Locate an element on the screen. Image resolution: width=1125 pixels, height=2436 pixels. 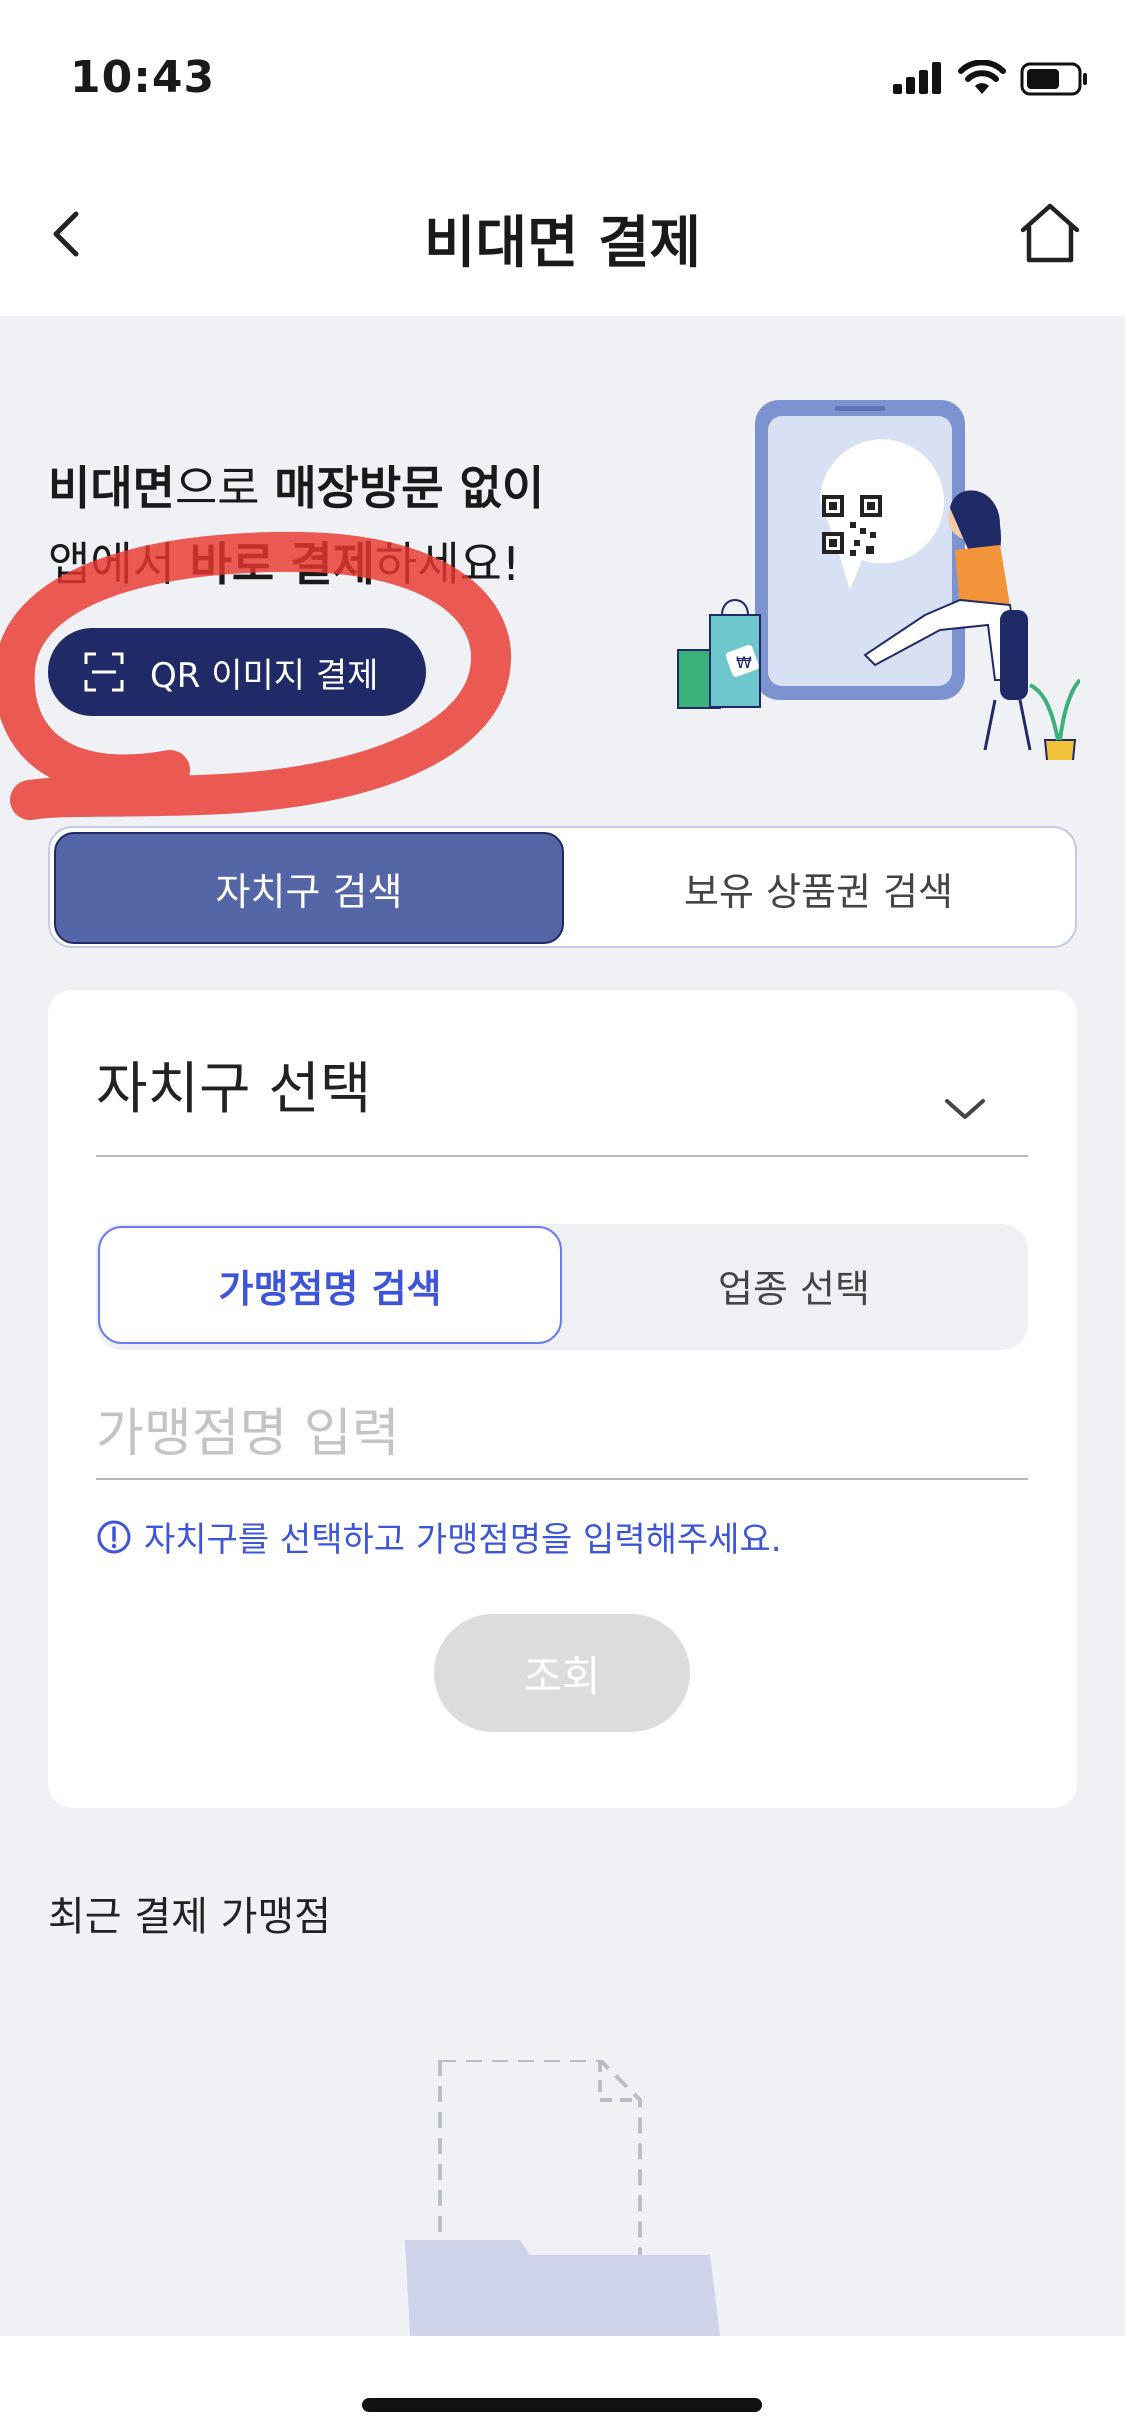
hint-text: 자치구를 선택하고 가맹점명을 입력해주세요. is located at coordinates (463, 1540).